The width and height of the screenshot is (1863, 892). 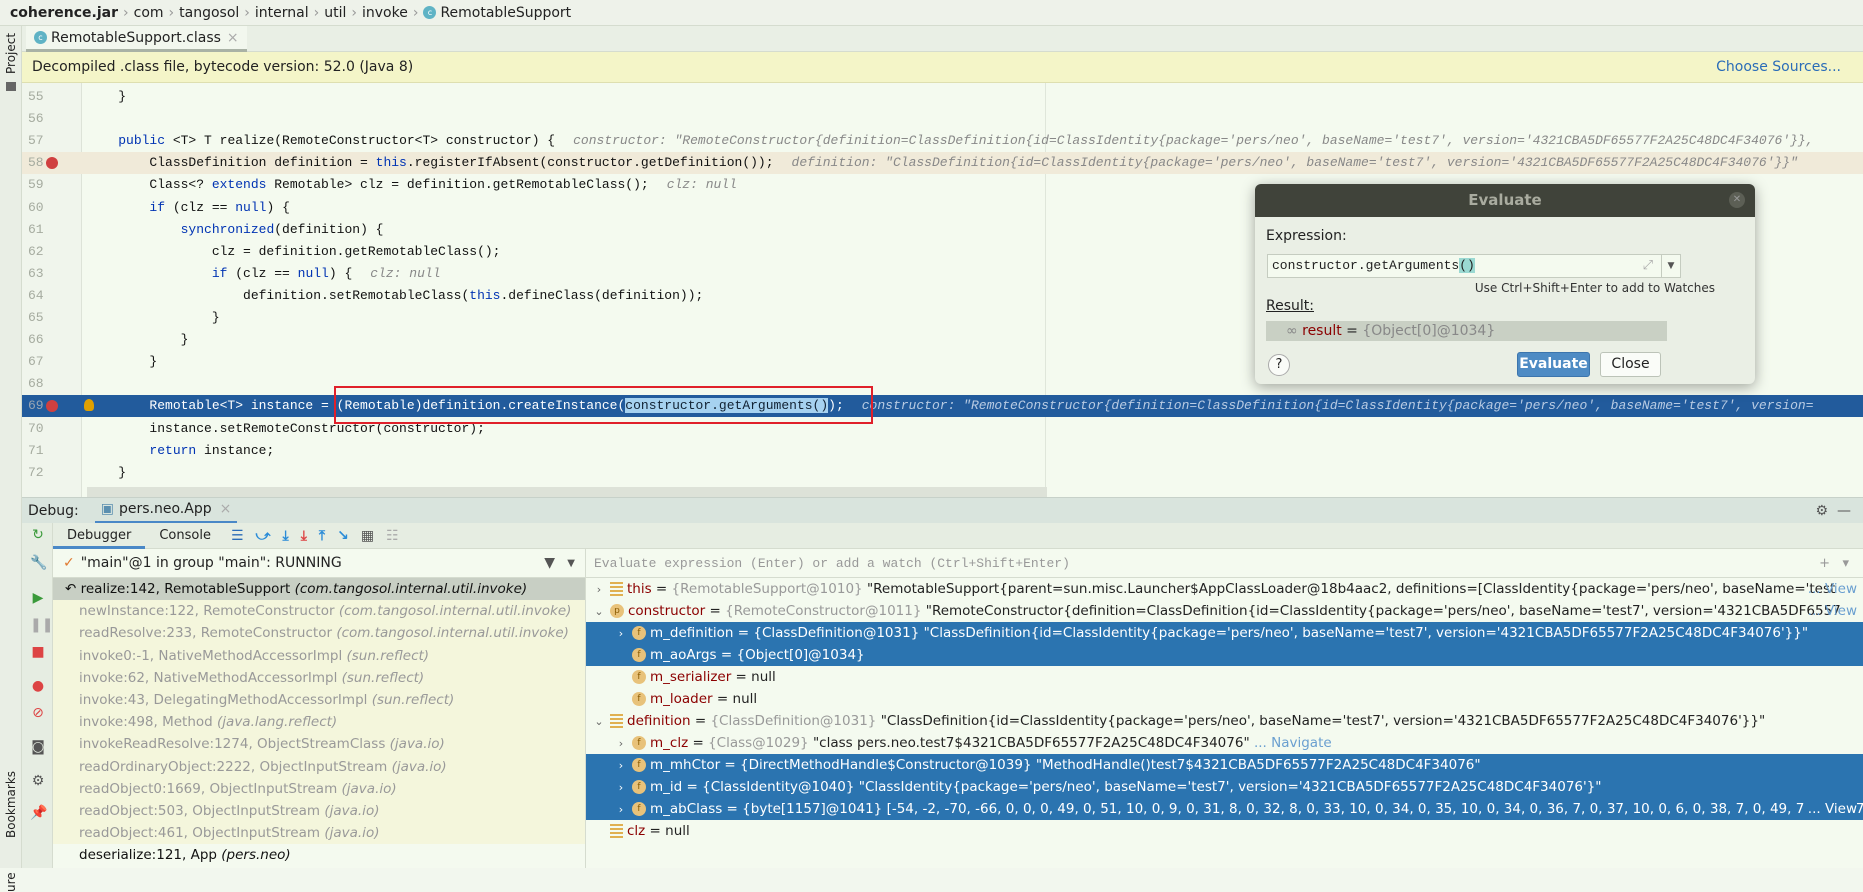 What do you see at coordinates (942, 473) in the screenshot?
I see `code-line: 72 }` at bounding box center [942, 473].